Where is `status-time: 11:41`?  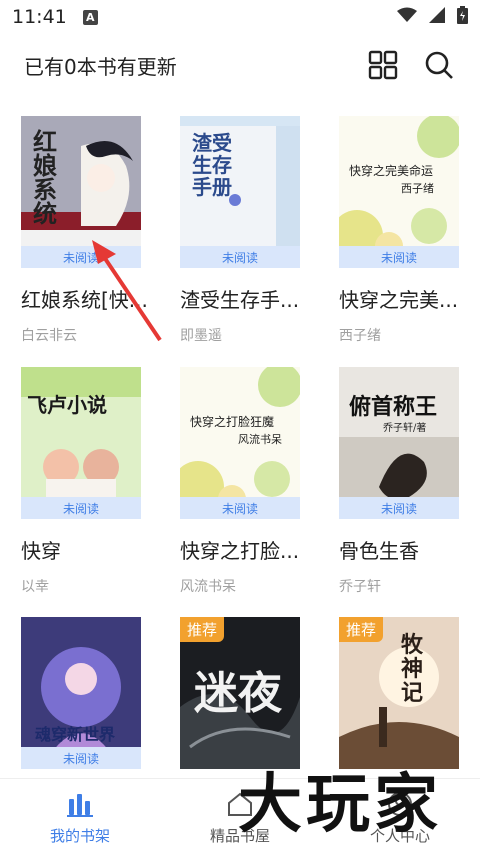
status-time: 11:41 is located at coordinates (39, 17).